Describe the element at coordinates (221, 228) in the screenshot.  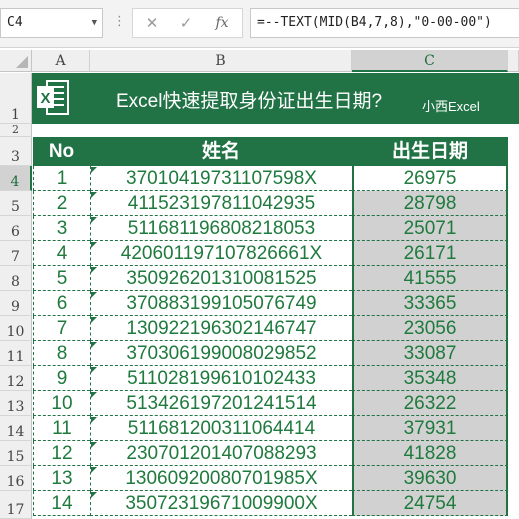
I see `cell-id-number: 511681196808218053` at that location.